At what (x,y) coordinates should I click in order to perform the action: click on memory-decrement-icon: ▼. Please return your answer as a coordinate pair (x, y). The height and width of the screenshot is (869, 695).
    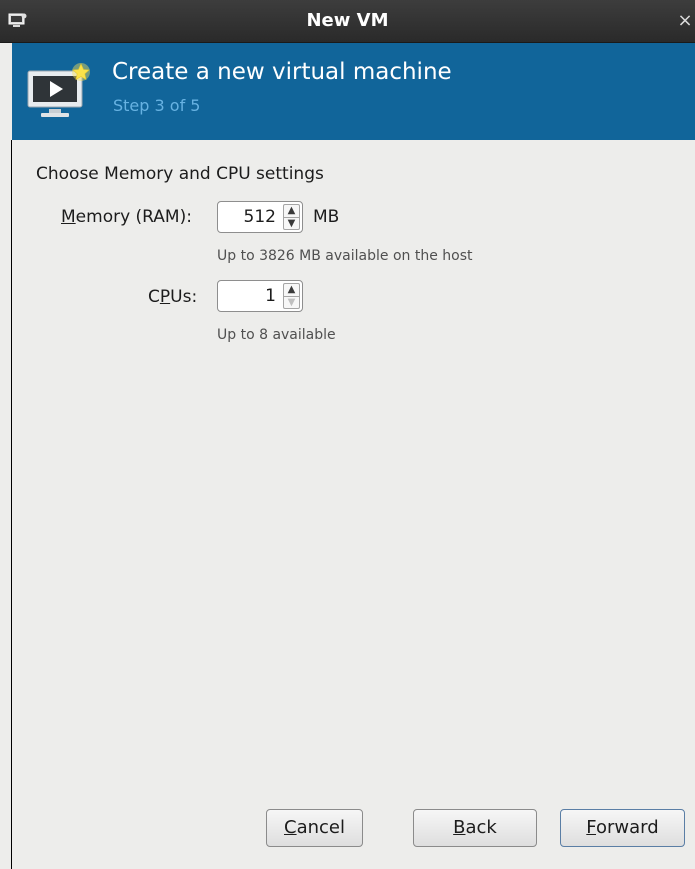
    Looking at the image, I should click on (291, 224).